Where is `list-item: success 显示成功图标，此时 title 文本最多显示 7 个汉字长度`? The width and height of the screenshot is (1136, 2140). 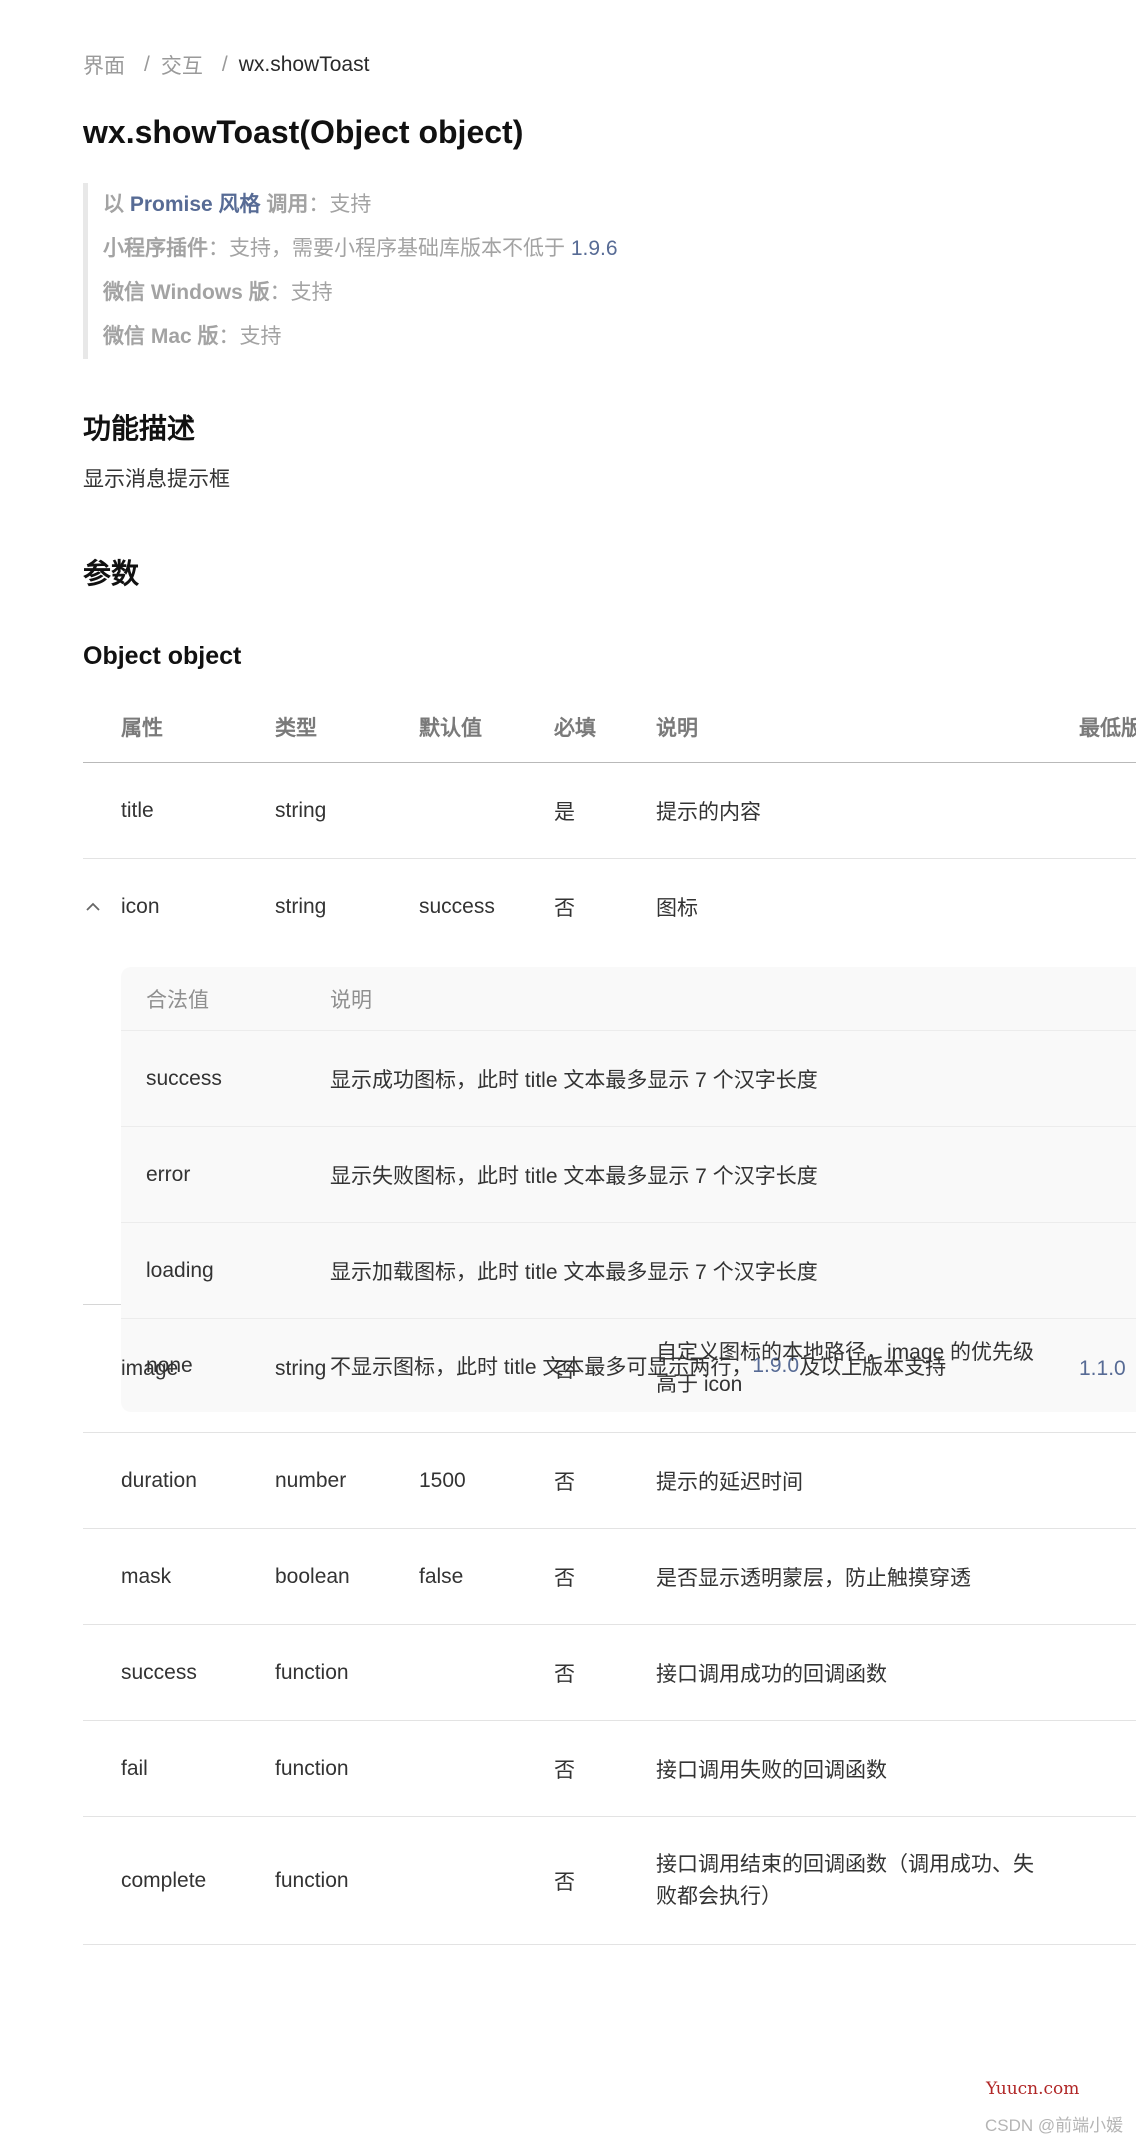 list-item: success 显示成功图标，此时 title 文本最多显示 7 个汉字长度 is located at coordinates (628, 1079).